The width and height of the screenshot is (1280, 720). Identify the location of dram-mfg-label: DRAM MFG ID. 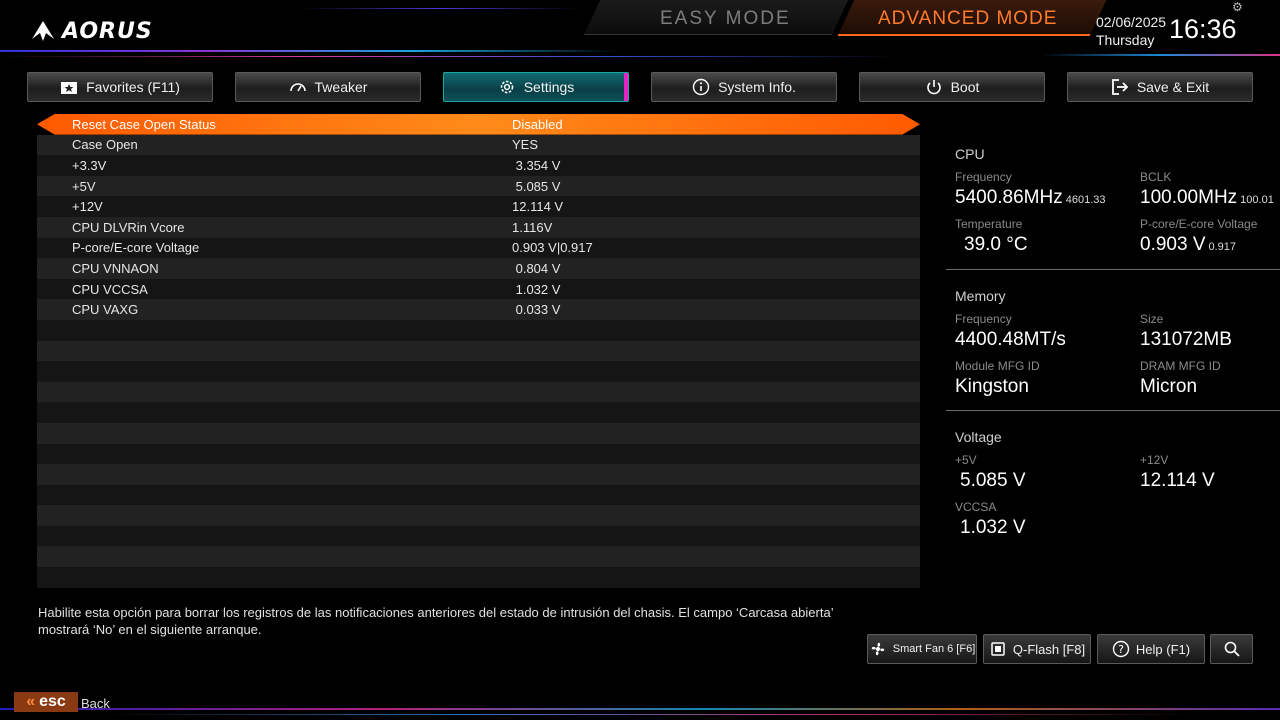
(1180, 366).